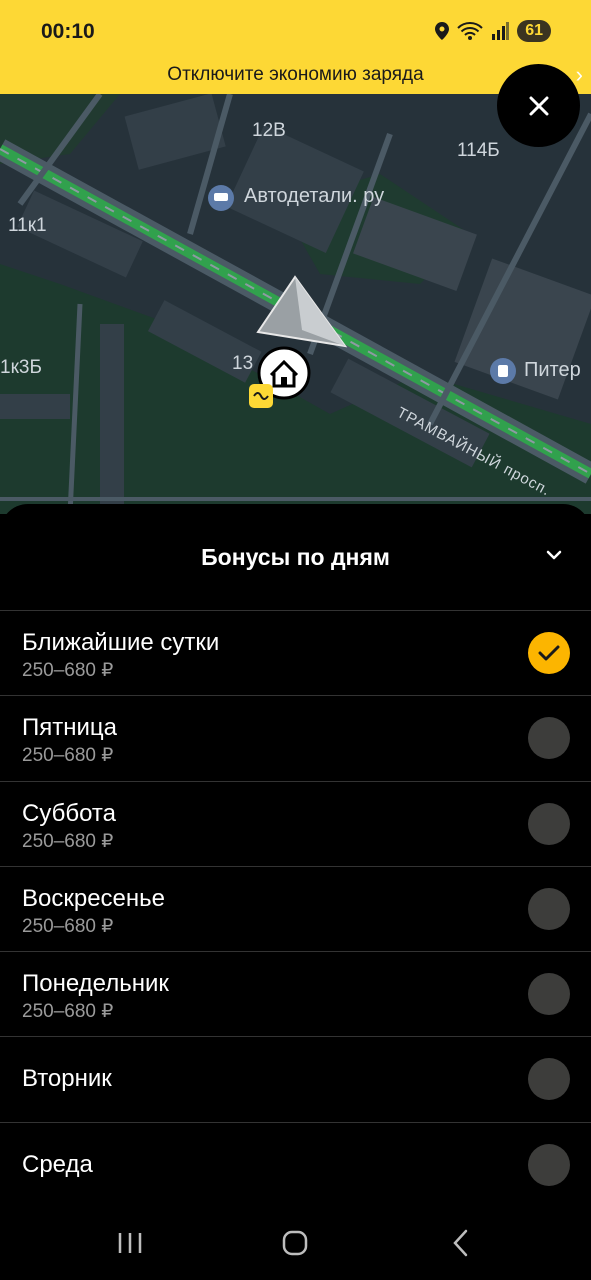  I want to click on sheet-header: Бонусы по дням, so click(295, 557).